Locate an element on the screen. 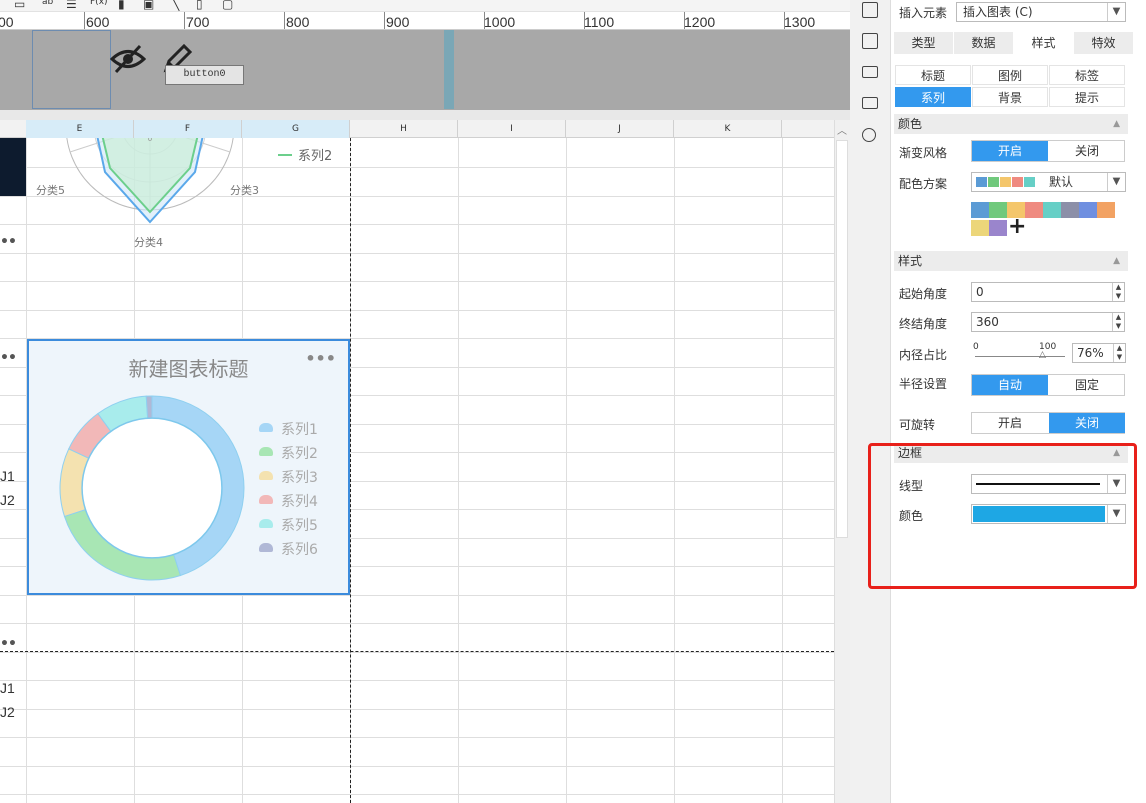 This screenshot has height=803, width=1146. text-icon: ab is located at coordinates (47, 3).